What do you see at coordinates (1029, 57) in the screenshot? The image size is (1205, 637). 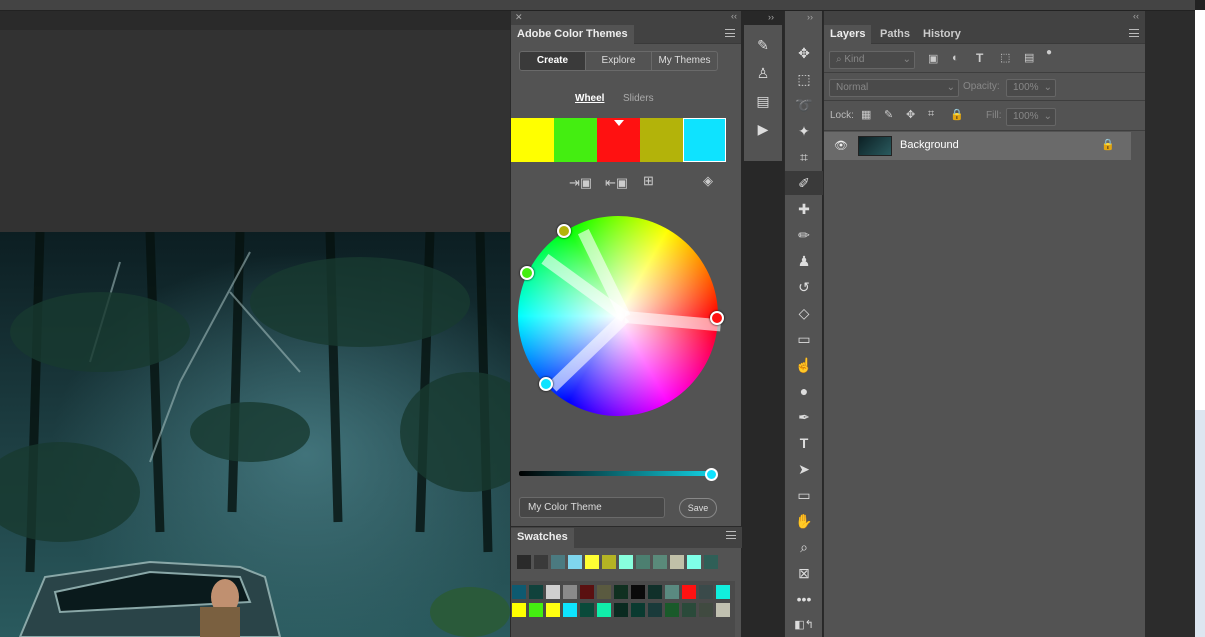 I see `smart-object-filter-icon: ▤` at bounding box center [1029, 57].